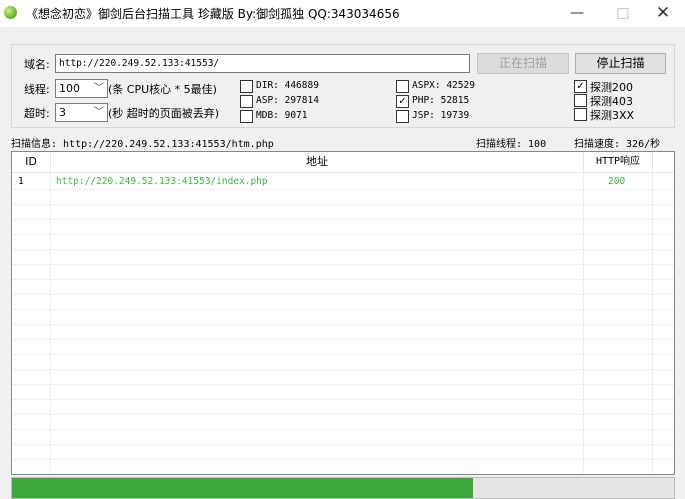  I want to click on close-button: ✕, so click(662, 13).